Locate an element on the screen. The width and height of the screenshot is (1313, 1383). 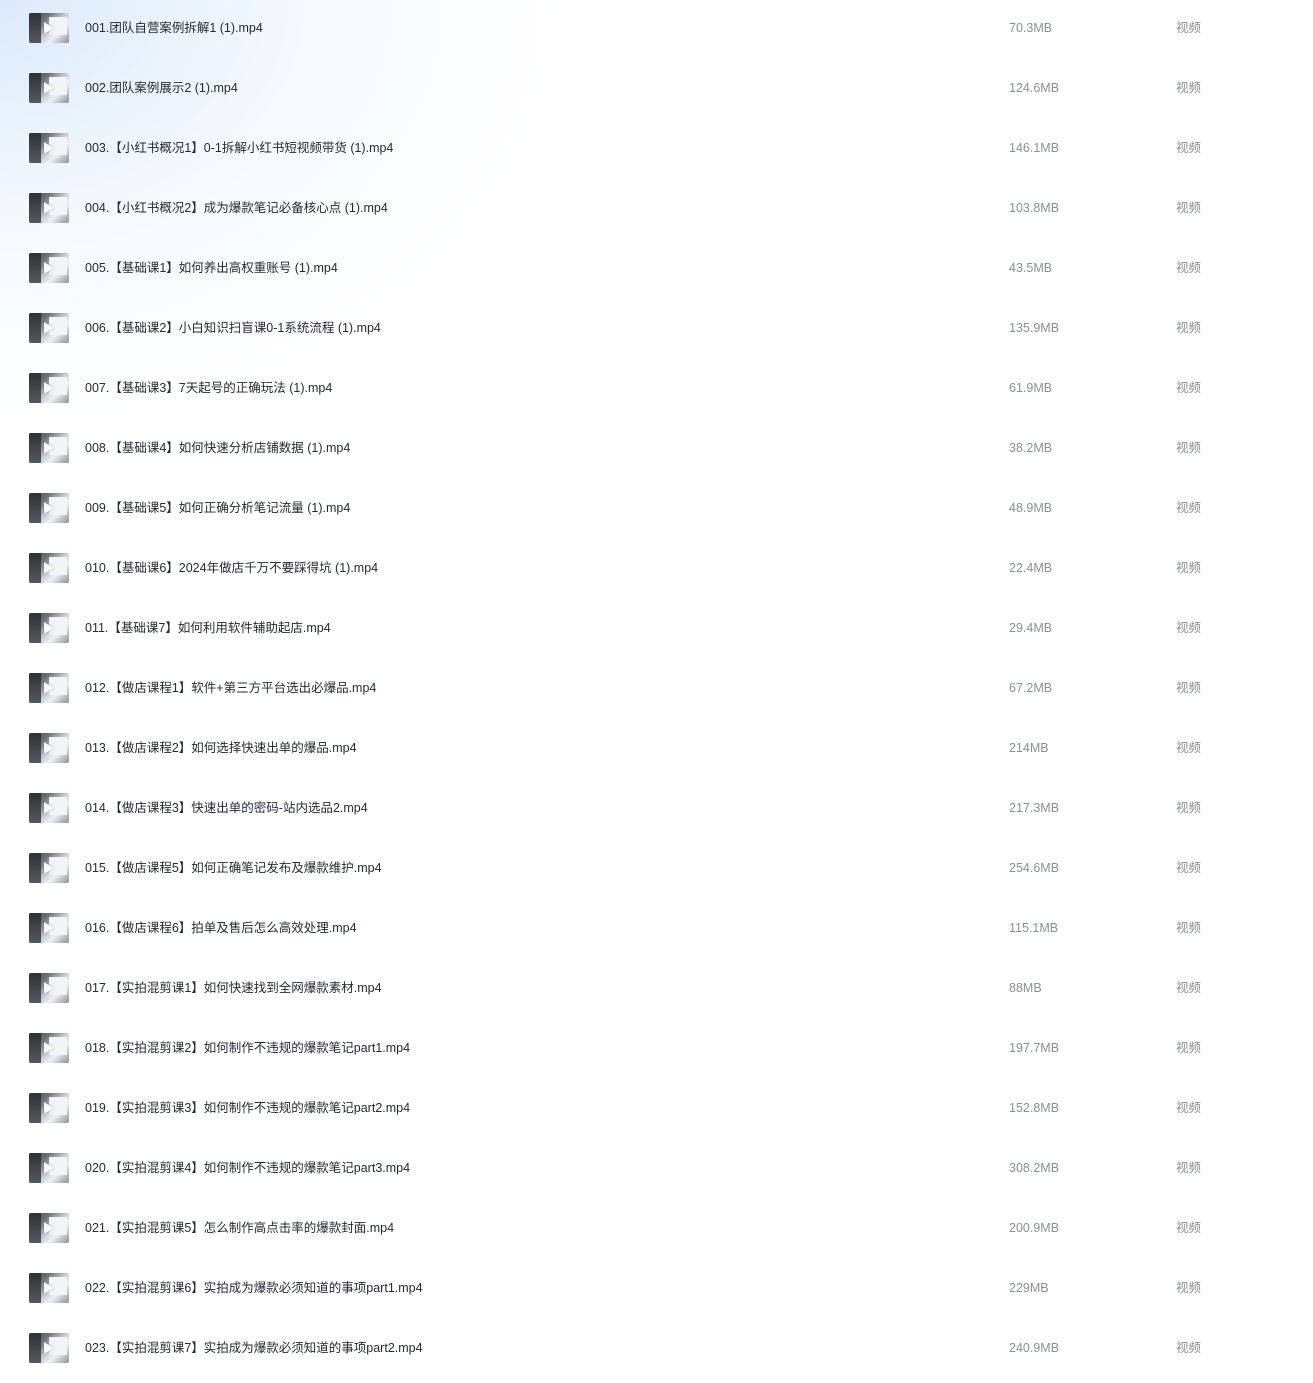
file-name: 004.【小红书概况2】成为爆款笔记必备核心点 (1).mp4 is located at coordinates (236, 208).